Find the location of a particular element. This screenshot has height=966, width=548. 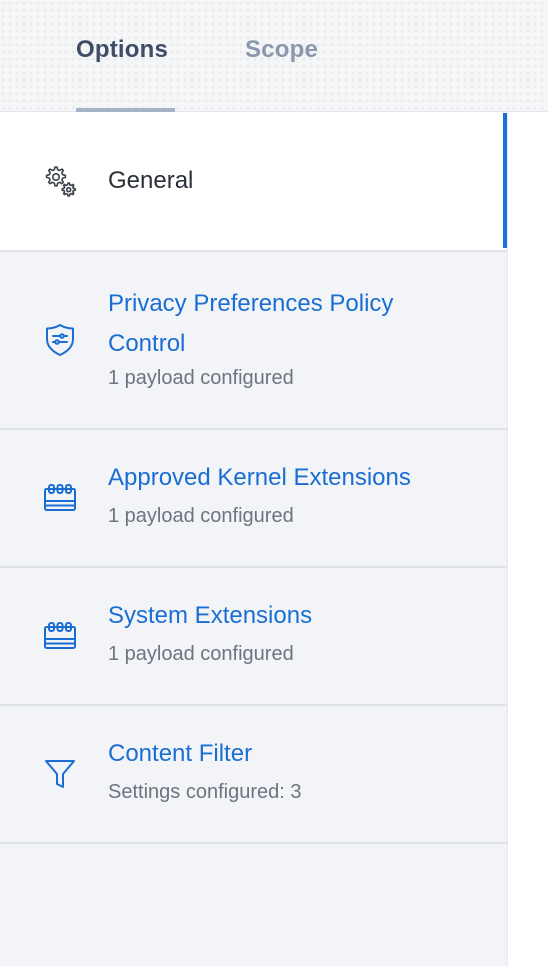

sidebar-item-content-filter: Content Filter Settings configured: 3 is located at coordinates (253, 775).